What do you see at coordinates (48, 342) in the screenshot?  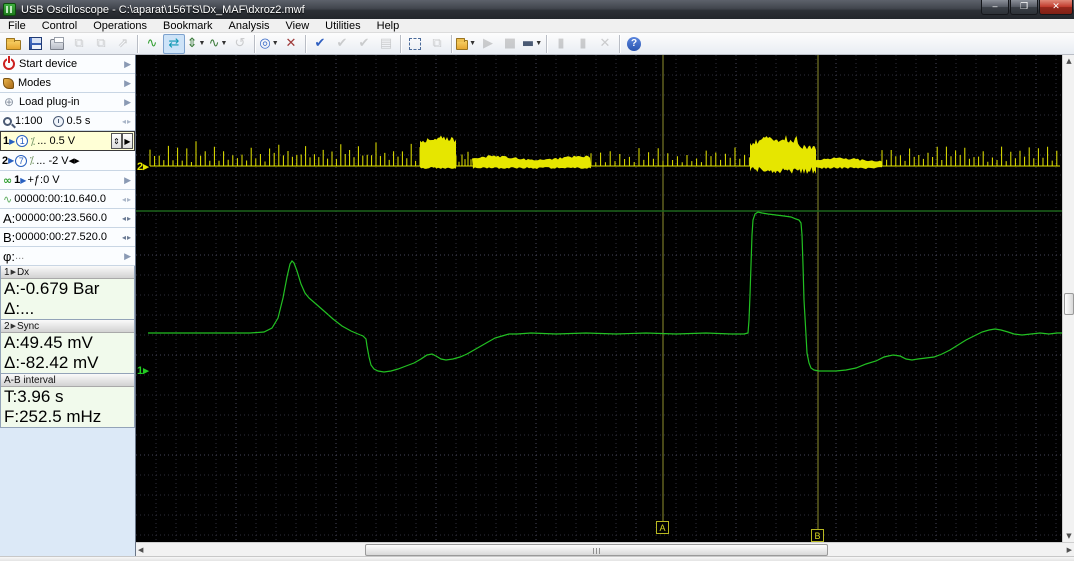 I see `sync-a-value: A:49.45 mV` at bounding box center [48, 342].